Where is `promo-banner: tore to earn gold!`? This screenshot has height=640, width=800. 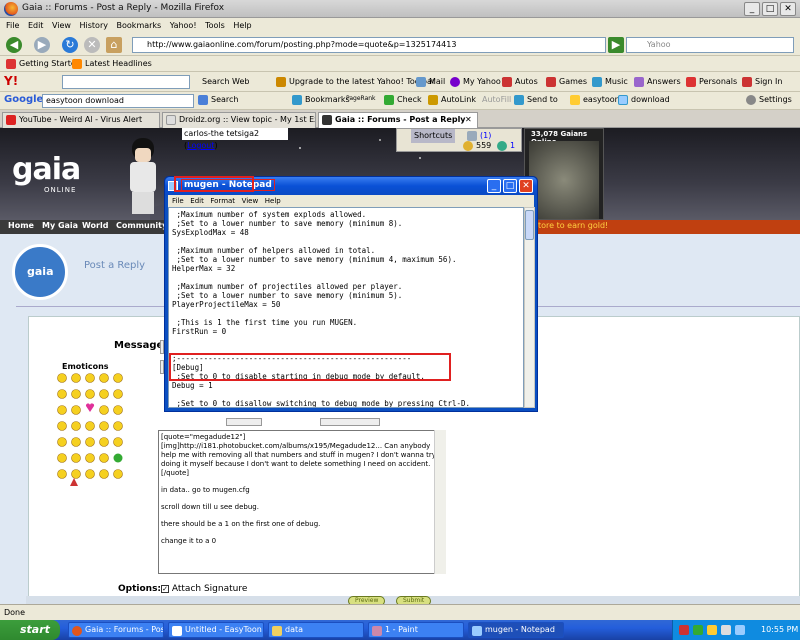 promo-banner: tore to earn gold! is located at coordinates (667, 227).